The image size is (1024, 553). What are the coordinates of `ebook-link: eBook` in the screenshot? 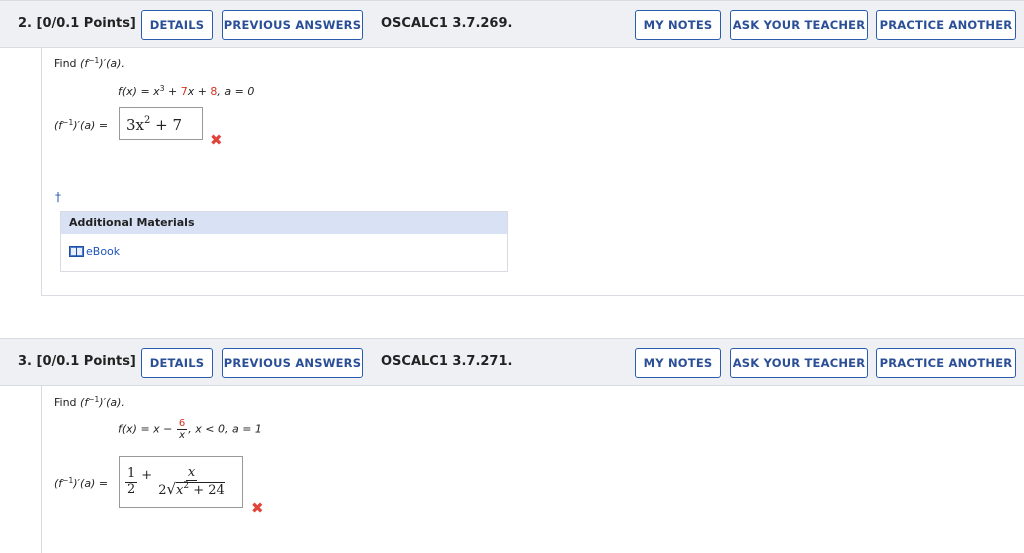 It's located at (94, 251).